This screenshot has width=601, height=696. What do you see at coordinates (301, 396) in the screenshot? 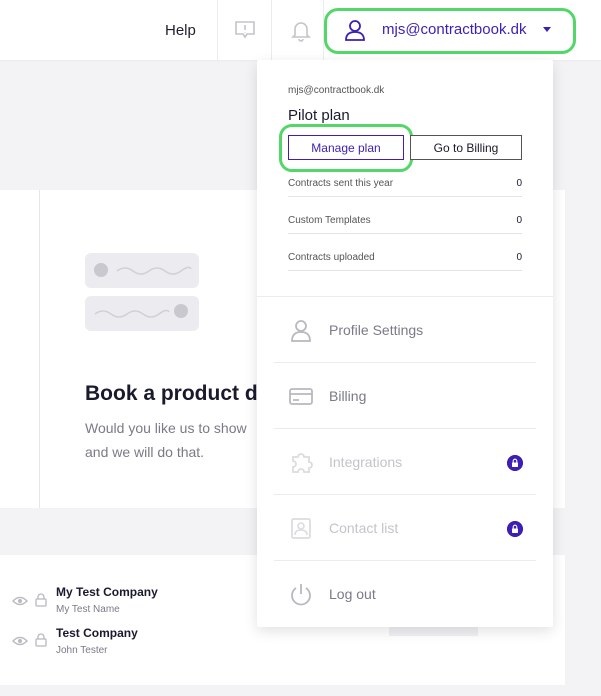
I see `credit-card-icon` at bounding box center [301, 396].